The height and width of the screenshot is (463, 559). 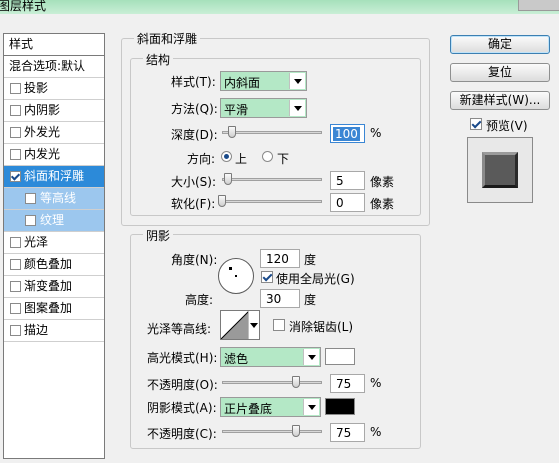 I want to click on shadow-opacity-percent: %, so click(x=376, y=432).